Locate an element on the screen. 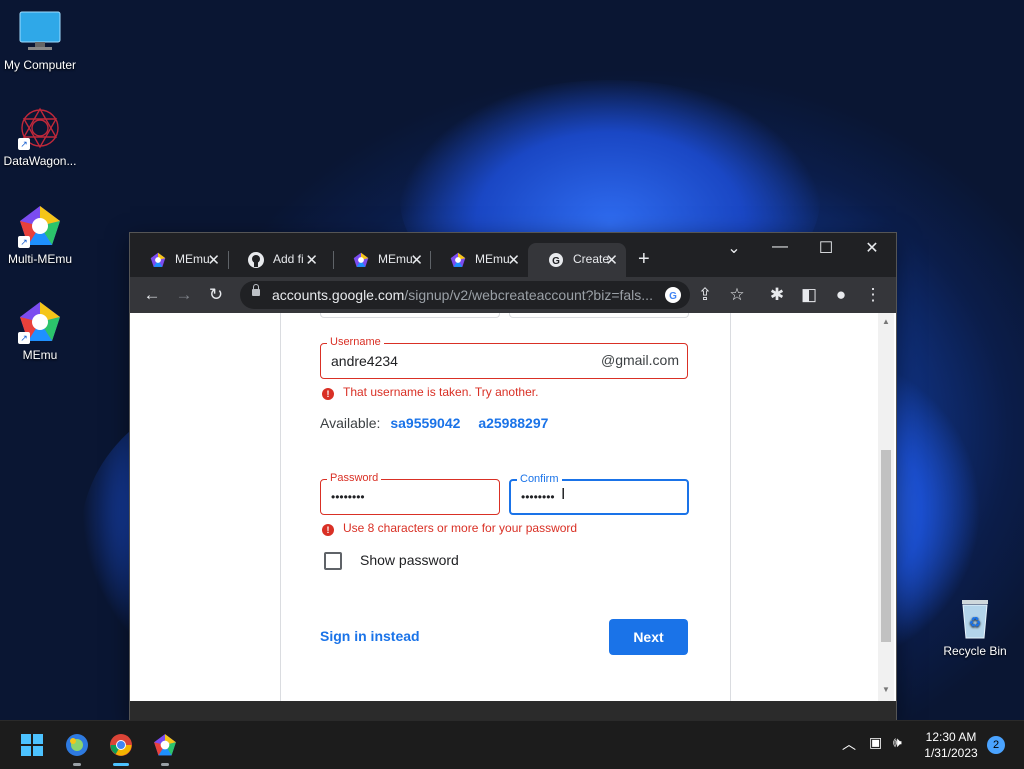 Image resolution: width=1024 pixels, height=769 pixels. memu-icon: ↗ is located at coordinates (40, 322).